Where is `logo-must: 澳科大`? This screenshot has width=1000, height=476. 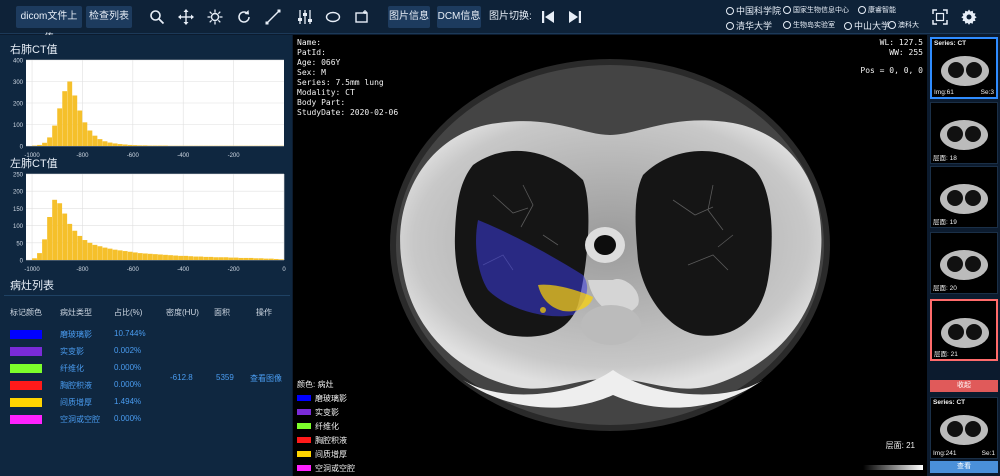
logo-must: 澳科大 is located at coordinates (903, 25).